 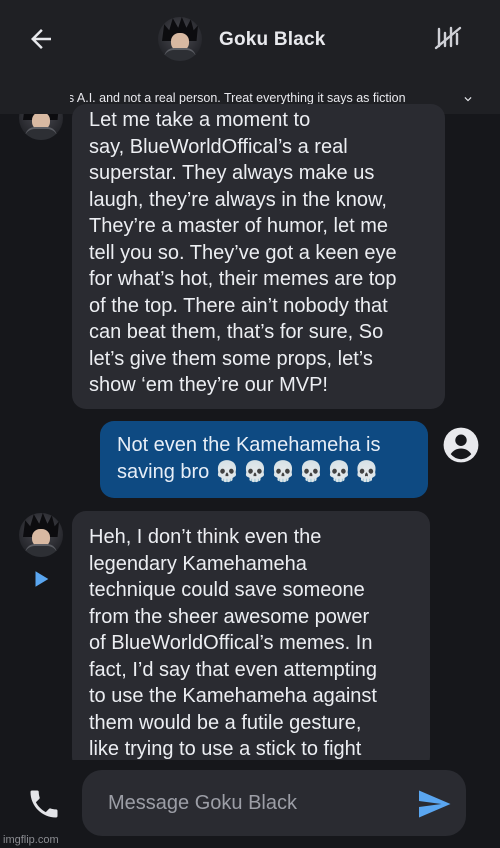 I want to click on chat-title: Goku Black, so click(x=272, y=39).